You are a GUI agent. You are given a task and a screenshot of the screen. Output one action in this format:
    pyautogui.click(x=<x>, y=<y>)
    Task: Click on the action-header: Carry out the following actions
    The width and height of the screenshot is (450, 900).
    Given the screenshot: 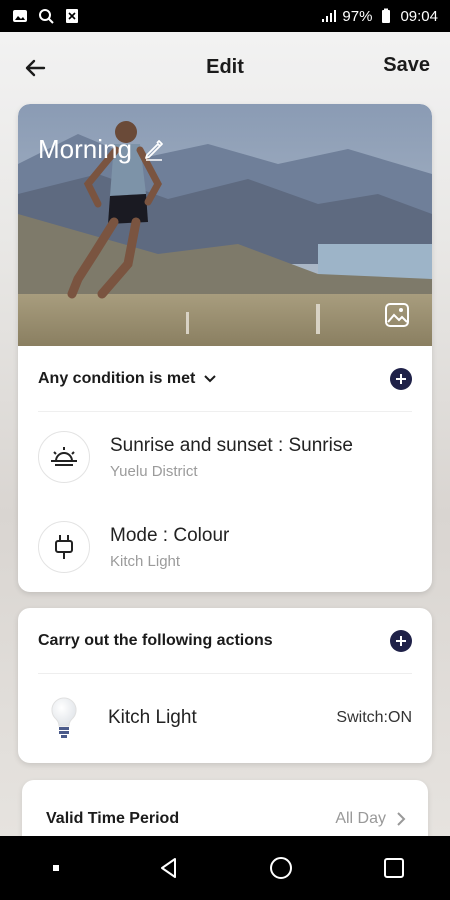 What is the action you would take?
    pyautogui.click(x=225, y=641)
    